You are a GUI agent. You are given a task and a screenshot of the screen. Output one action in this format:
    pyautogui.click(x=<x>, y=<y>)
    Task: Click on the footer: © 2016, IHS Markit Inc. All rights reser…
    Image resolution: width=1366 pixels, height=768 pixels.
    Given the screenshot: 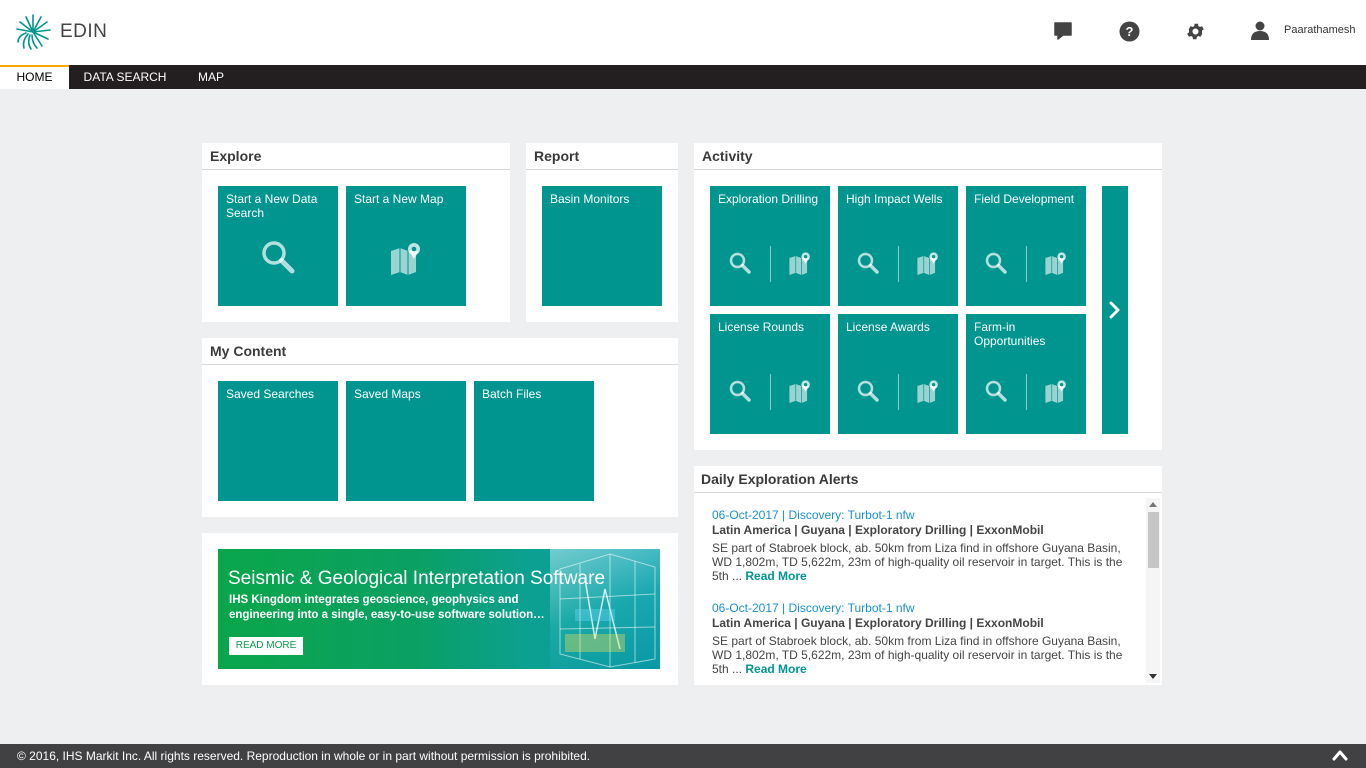 What is the action you would take?
    pyautogui.click(x=683, y=756)
    